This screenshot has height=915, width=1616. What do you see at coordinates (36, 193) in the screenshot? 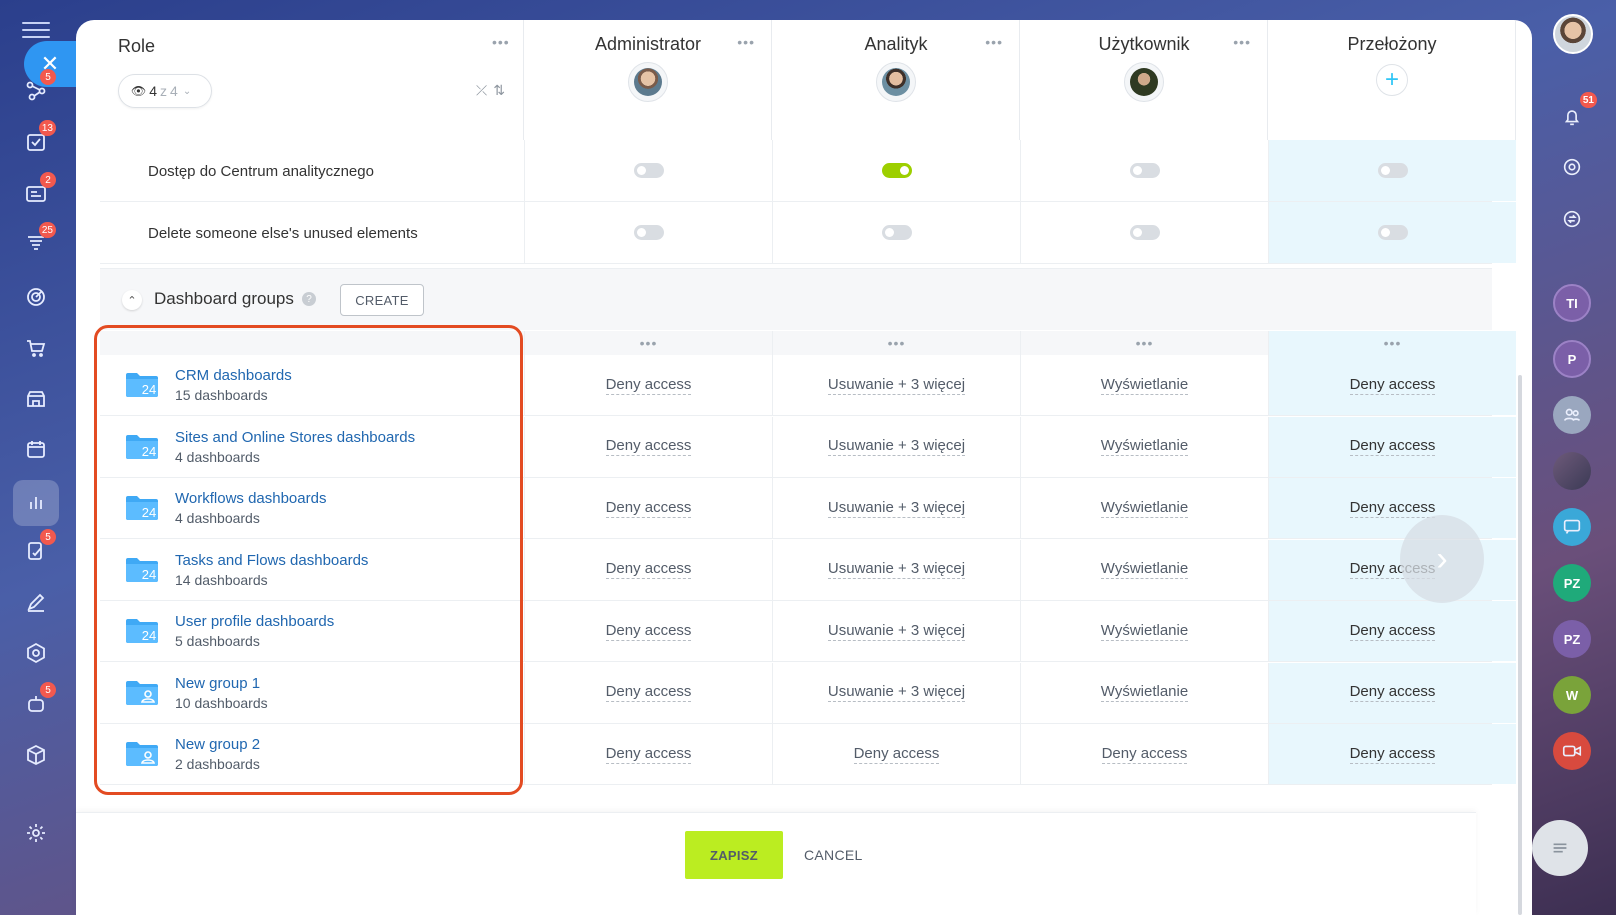
I see `nav-feed-icon: 2` at bounding box center [36, 193].